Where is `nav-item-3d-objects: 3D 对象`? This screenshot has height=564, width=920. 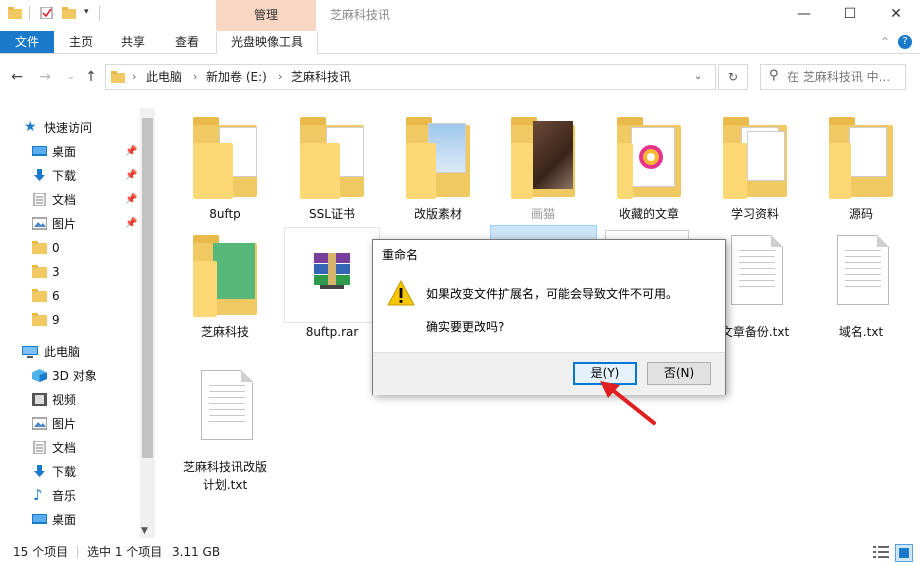
nav-item-3d-objects: 3D 对象 is located at coordinates (70, 376).